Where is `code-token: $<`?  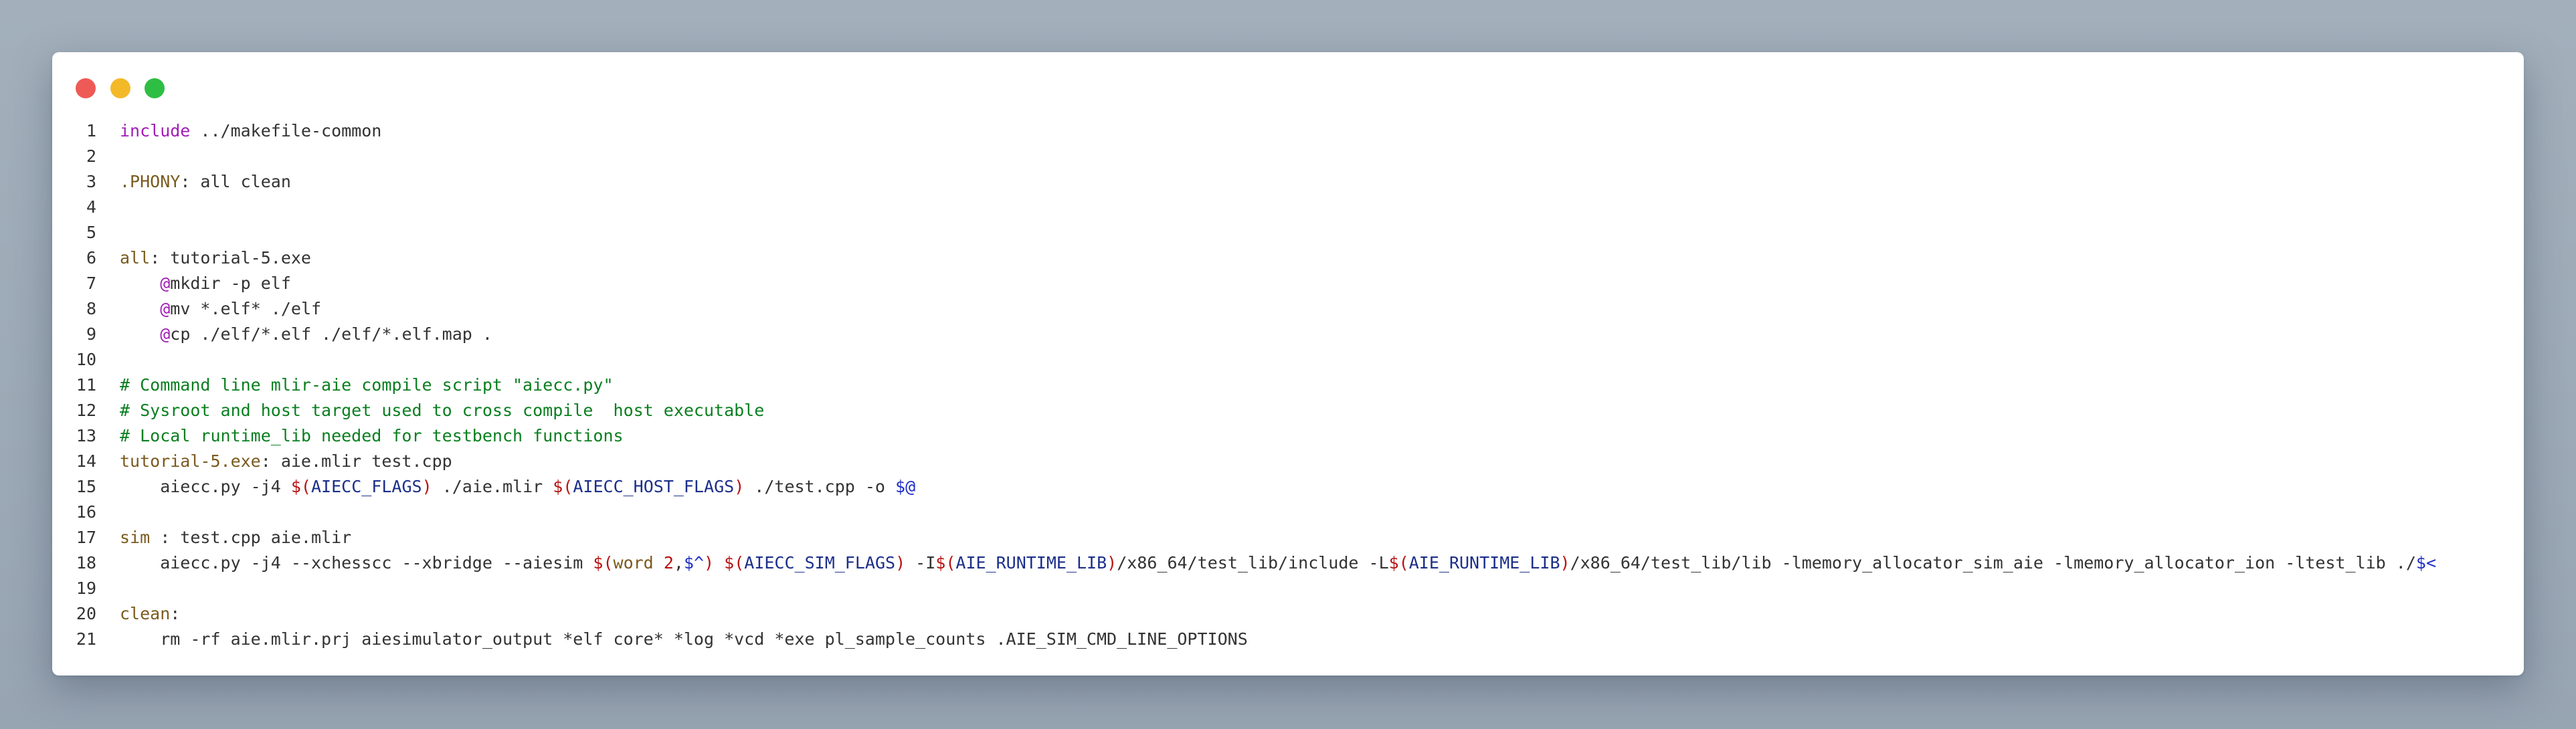
code-token: $< is located at coordinates (2425, 562).